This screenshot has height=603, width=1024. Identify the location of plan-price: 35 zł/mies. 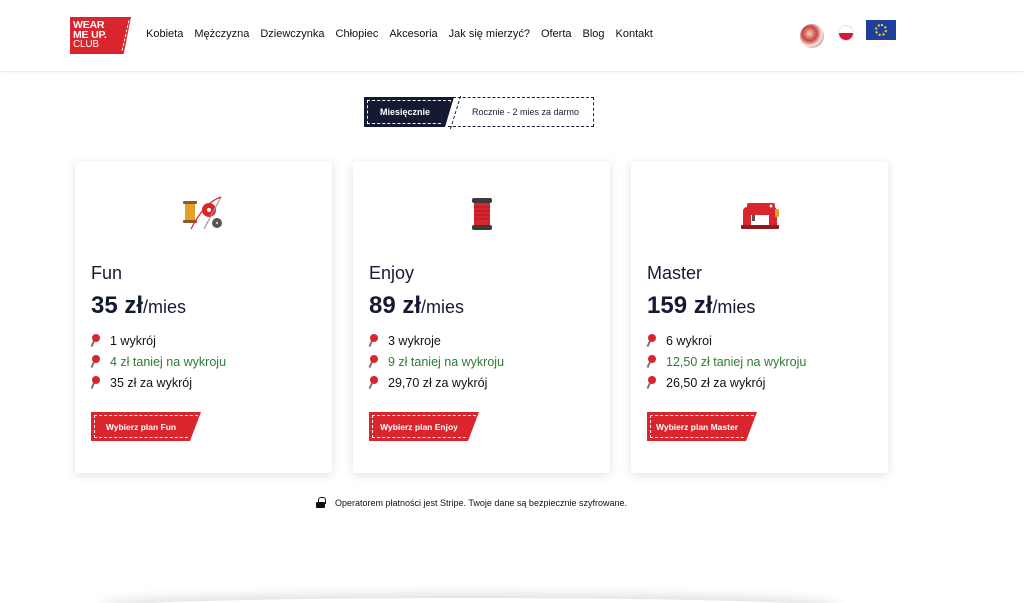
(138, 306).